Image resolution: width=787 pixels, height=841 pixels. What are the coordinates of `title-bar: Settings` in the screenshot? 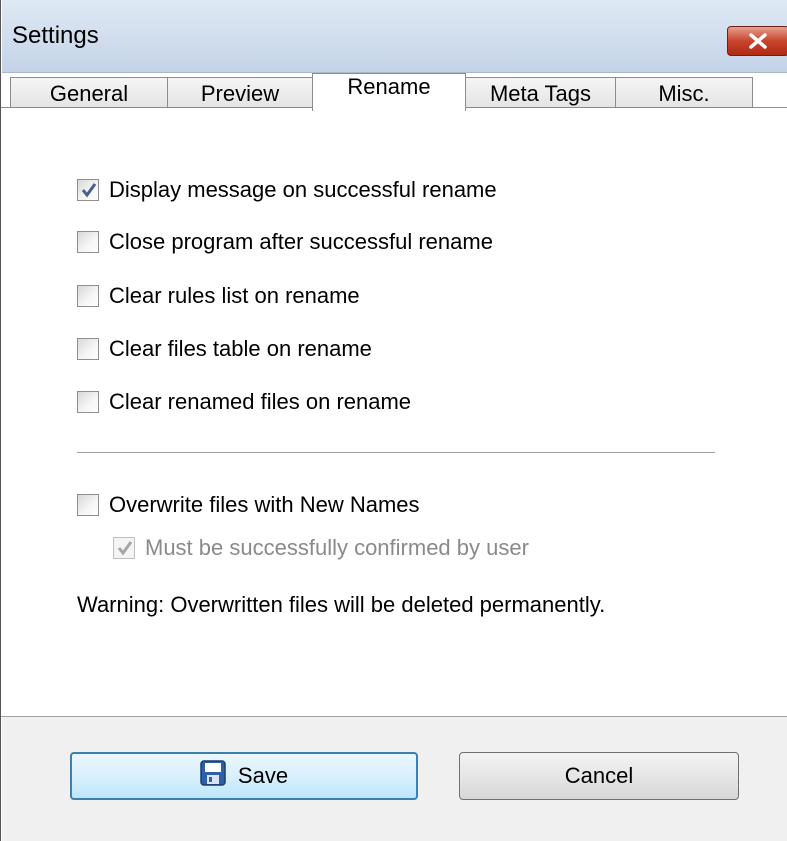 It's located at (394, 36).